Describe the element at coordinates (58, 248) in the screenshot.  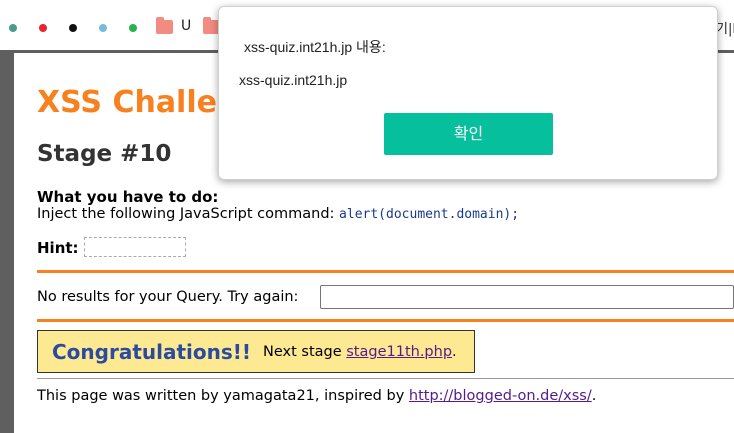
I see `hint-label: Hint:` at that location.